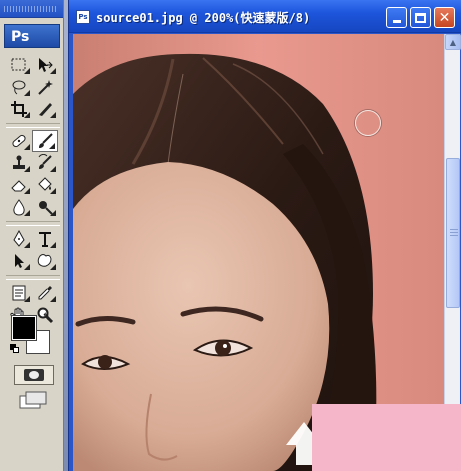 The height and width of the screenshot is (471, 461). I want to click on blur-tool, so click(19, 207).